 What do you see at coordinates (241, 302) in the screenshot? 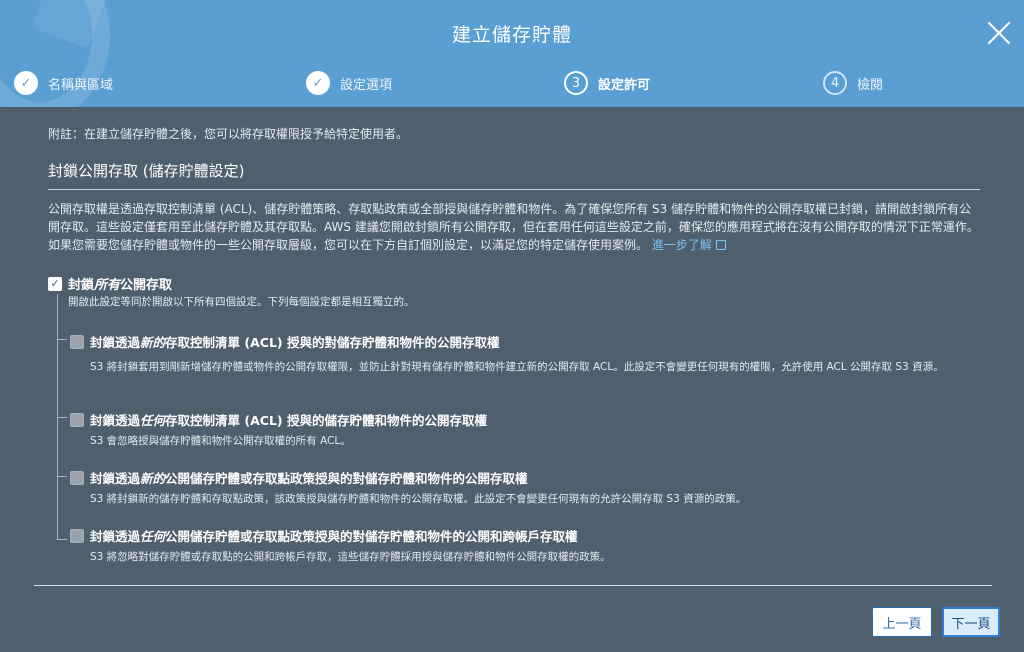
I see `block-all-description: 開啟此設定等同於開啟以下所有四個設定。下列每個設定都是相互獨立的。` at bounding box center [241, 302].